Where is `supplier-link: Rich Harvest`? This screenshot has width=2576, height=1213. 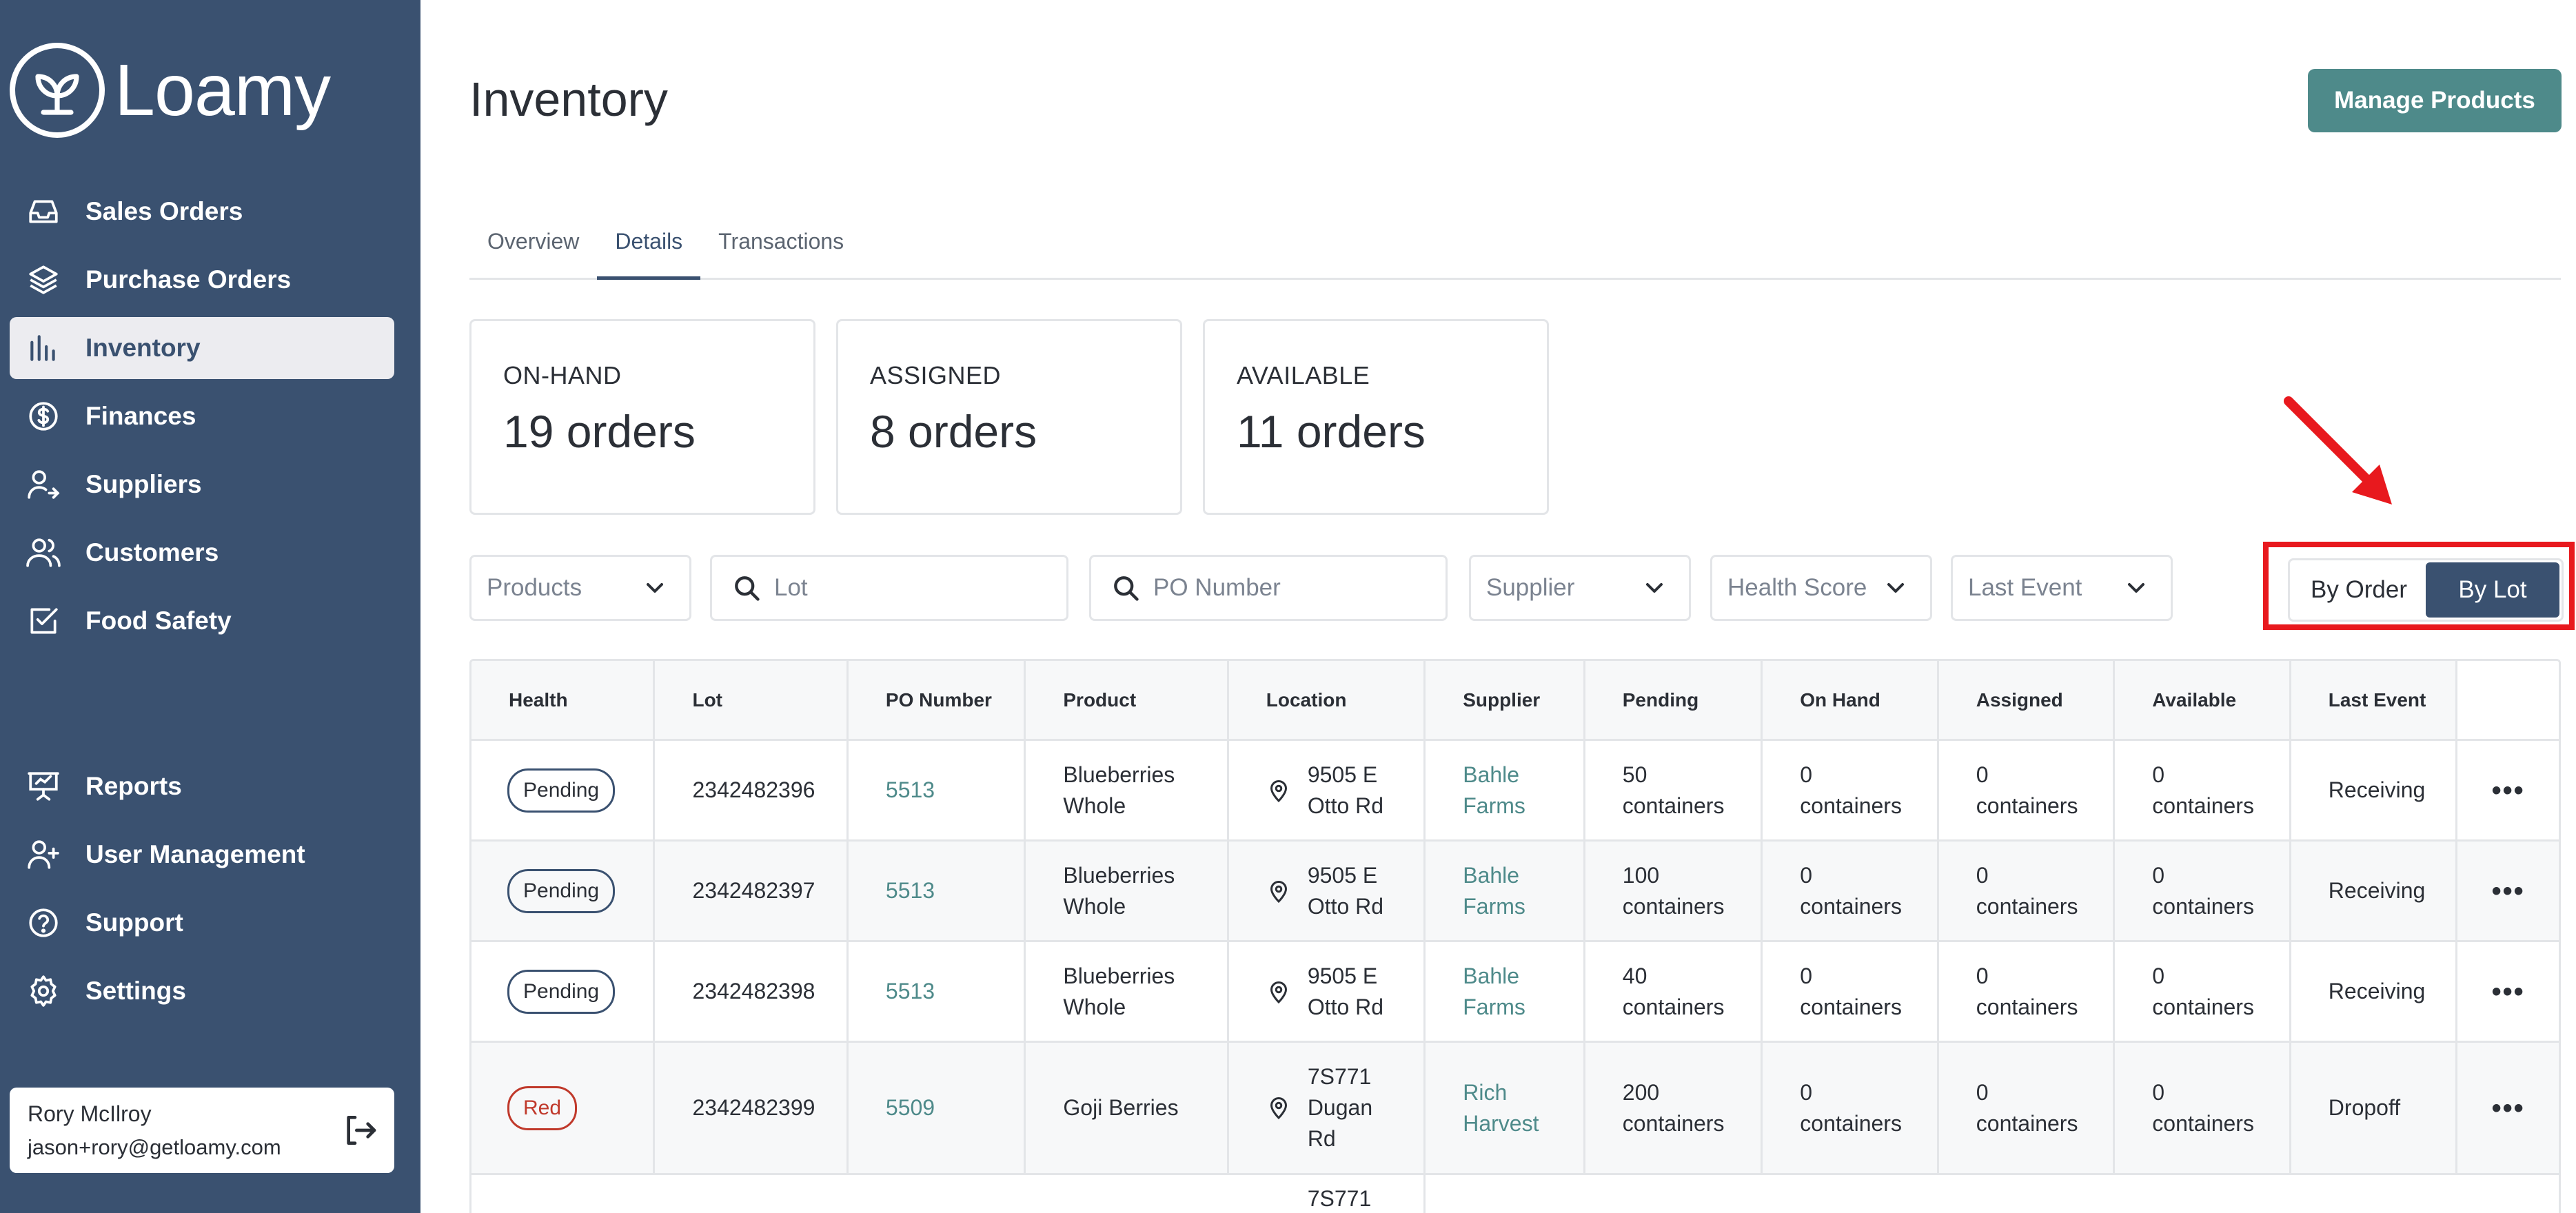
supplier-link: Rich Harvest is located at coordinates (1505, 1108).